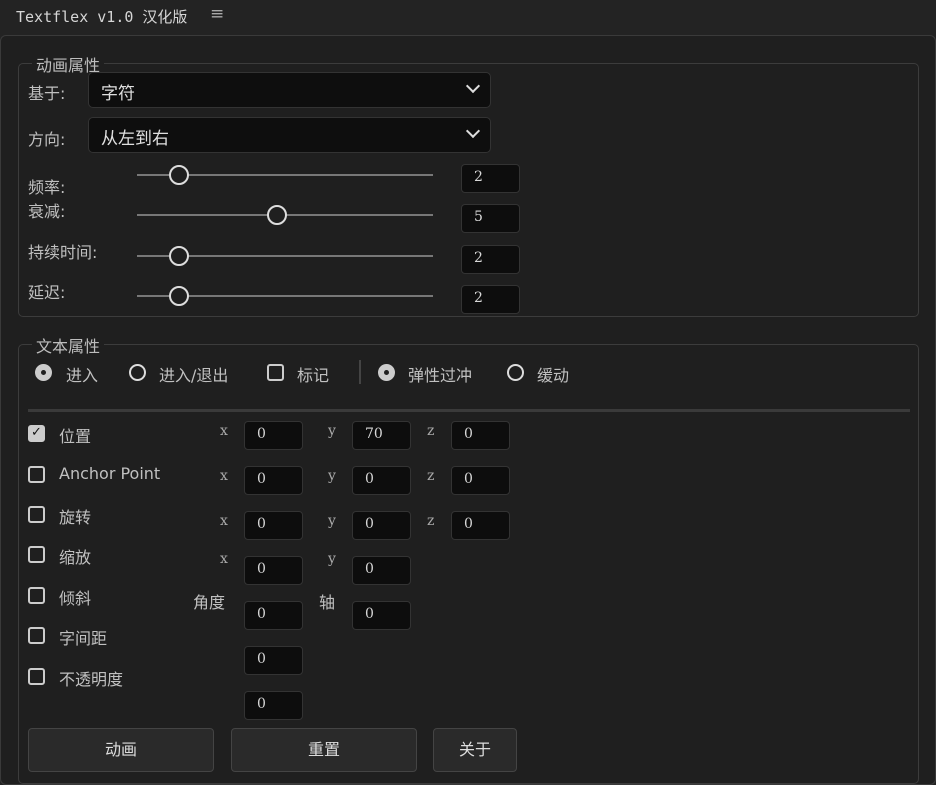 The height and width of the screenshot is (785, 936). I want to click on about-button: 关于, so click(475, 750).